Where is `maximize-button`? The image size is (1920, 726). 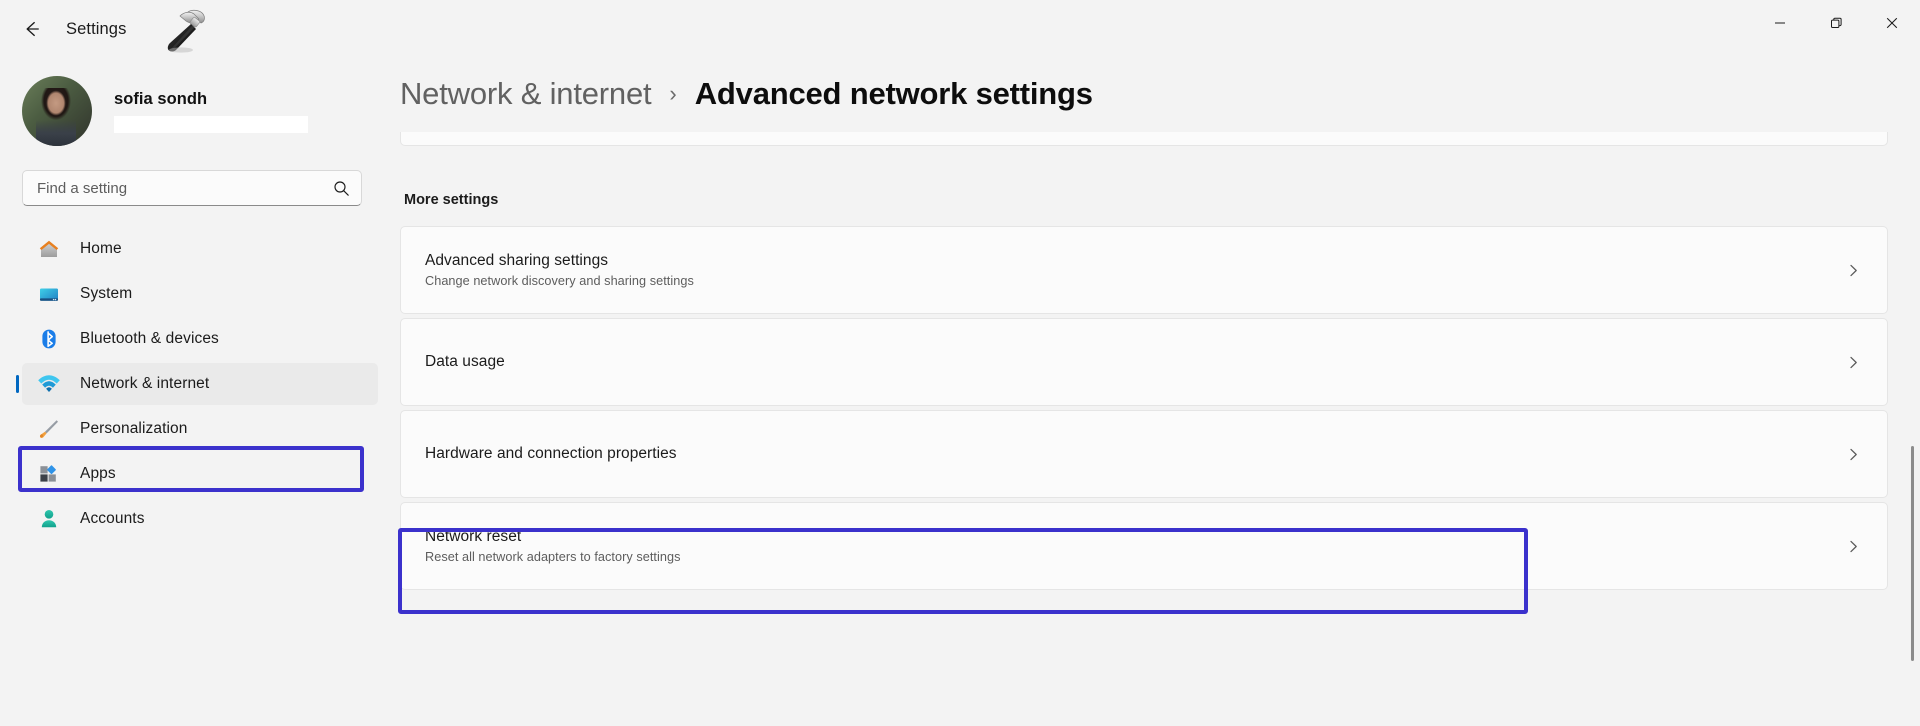
maximize-button is located at coordinates (1836, 23).